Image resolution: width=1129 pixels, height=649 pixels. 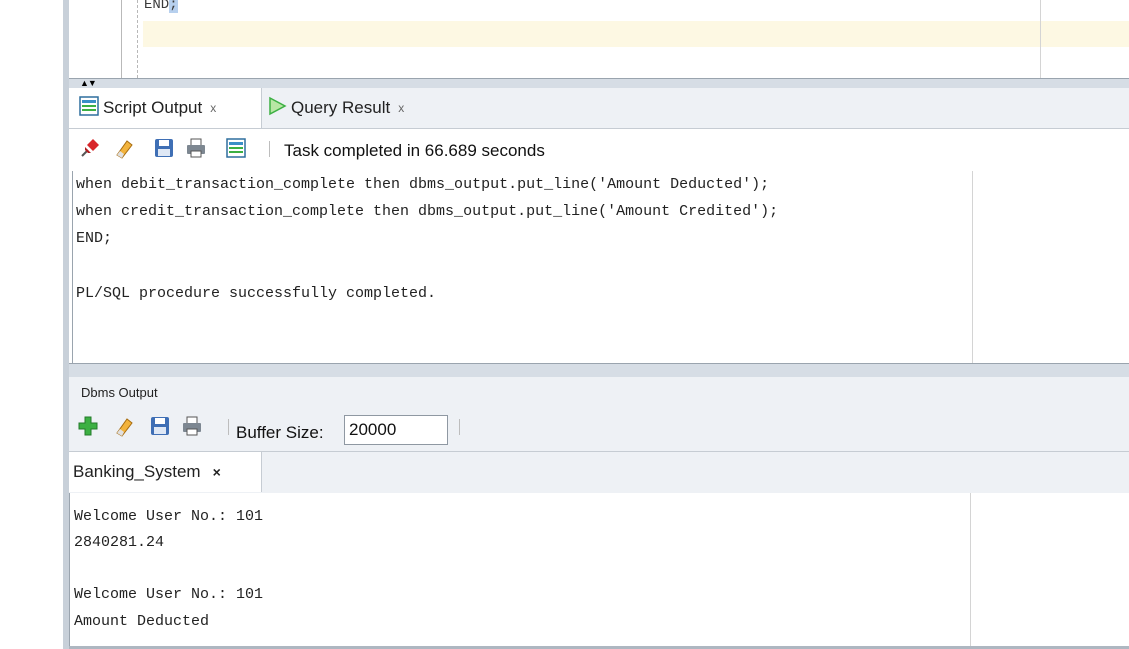 What do you see at coordinates (137, 39) in the screenshot?
I see `code-fold-guide` at bounding box center [137, 39].